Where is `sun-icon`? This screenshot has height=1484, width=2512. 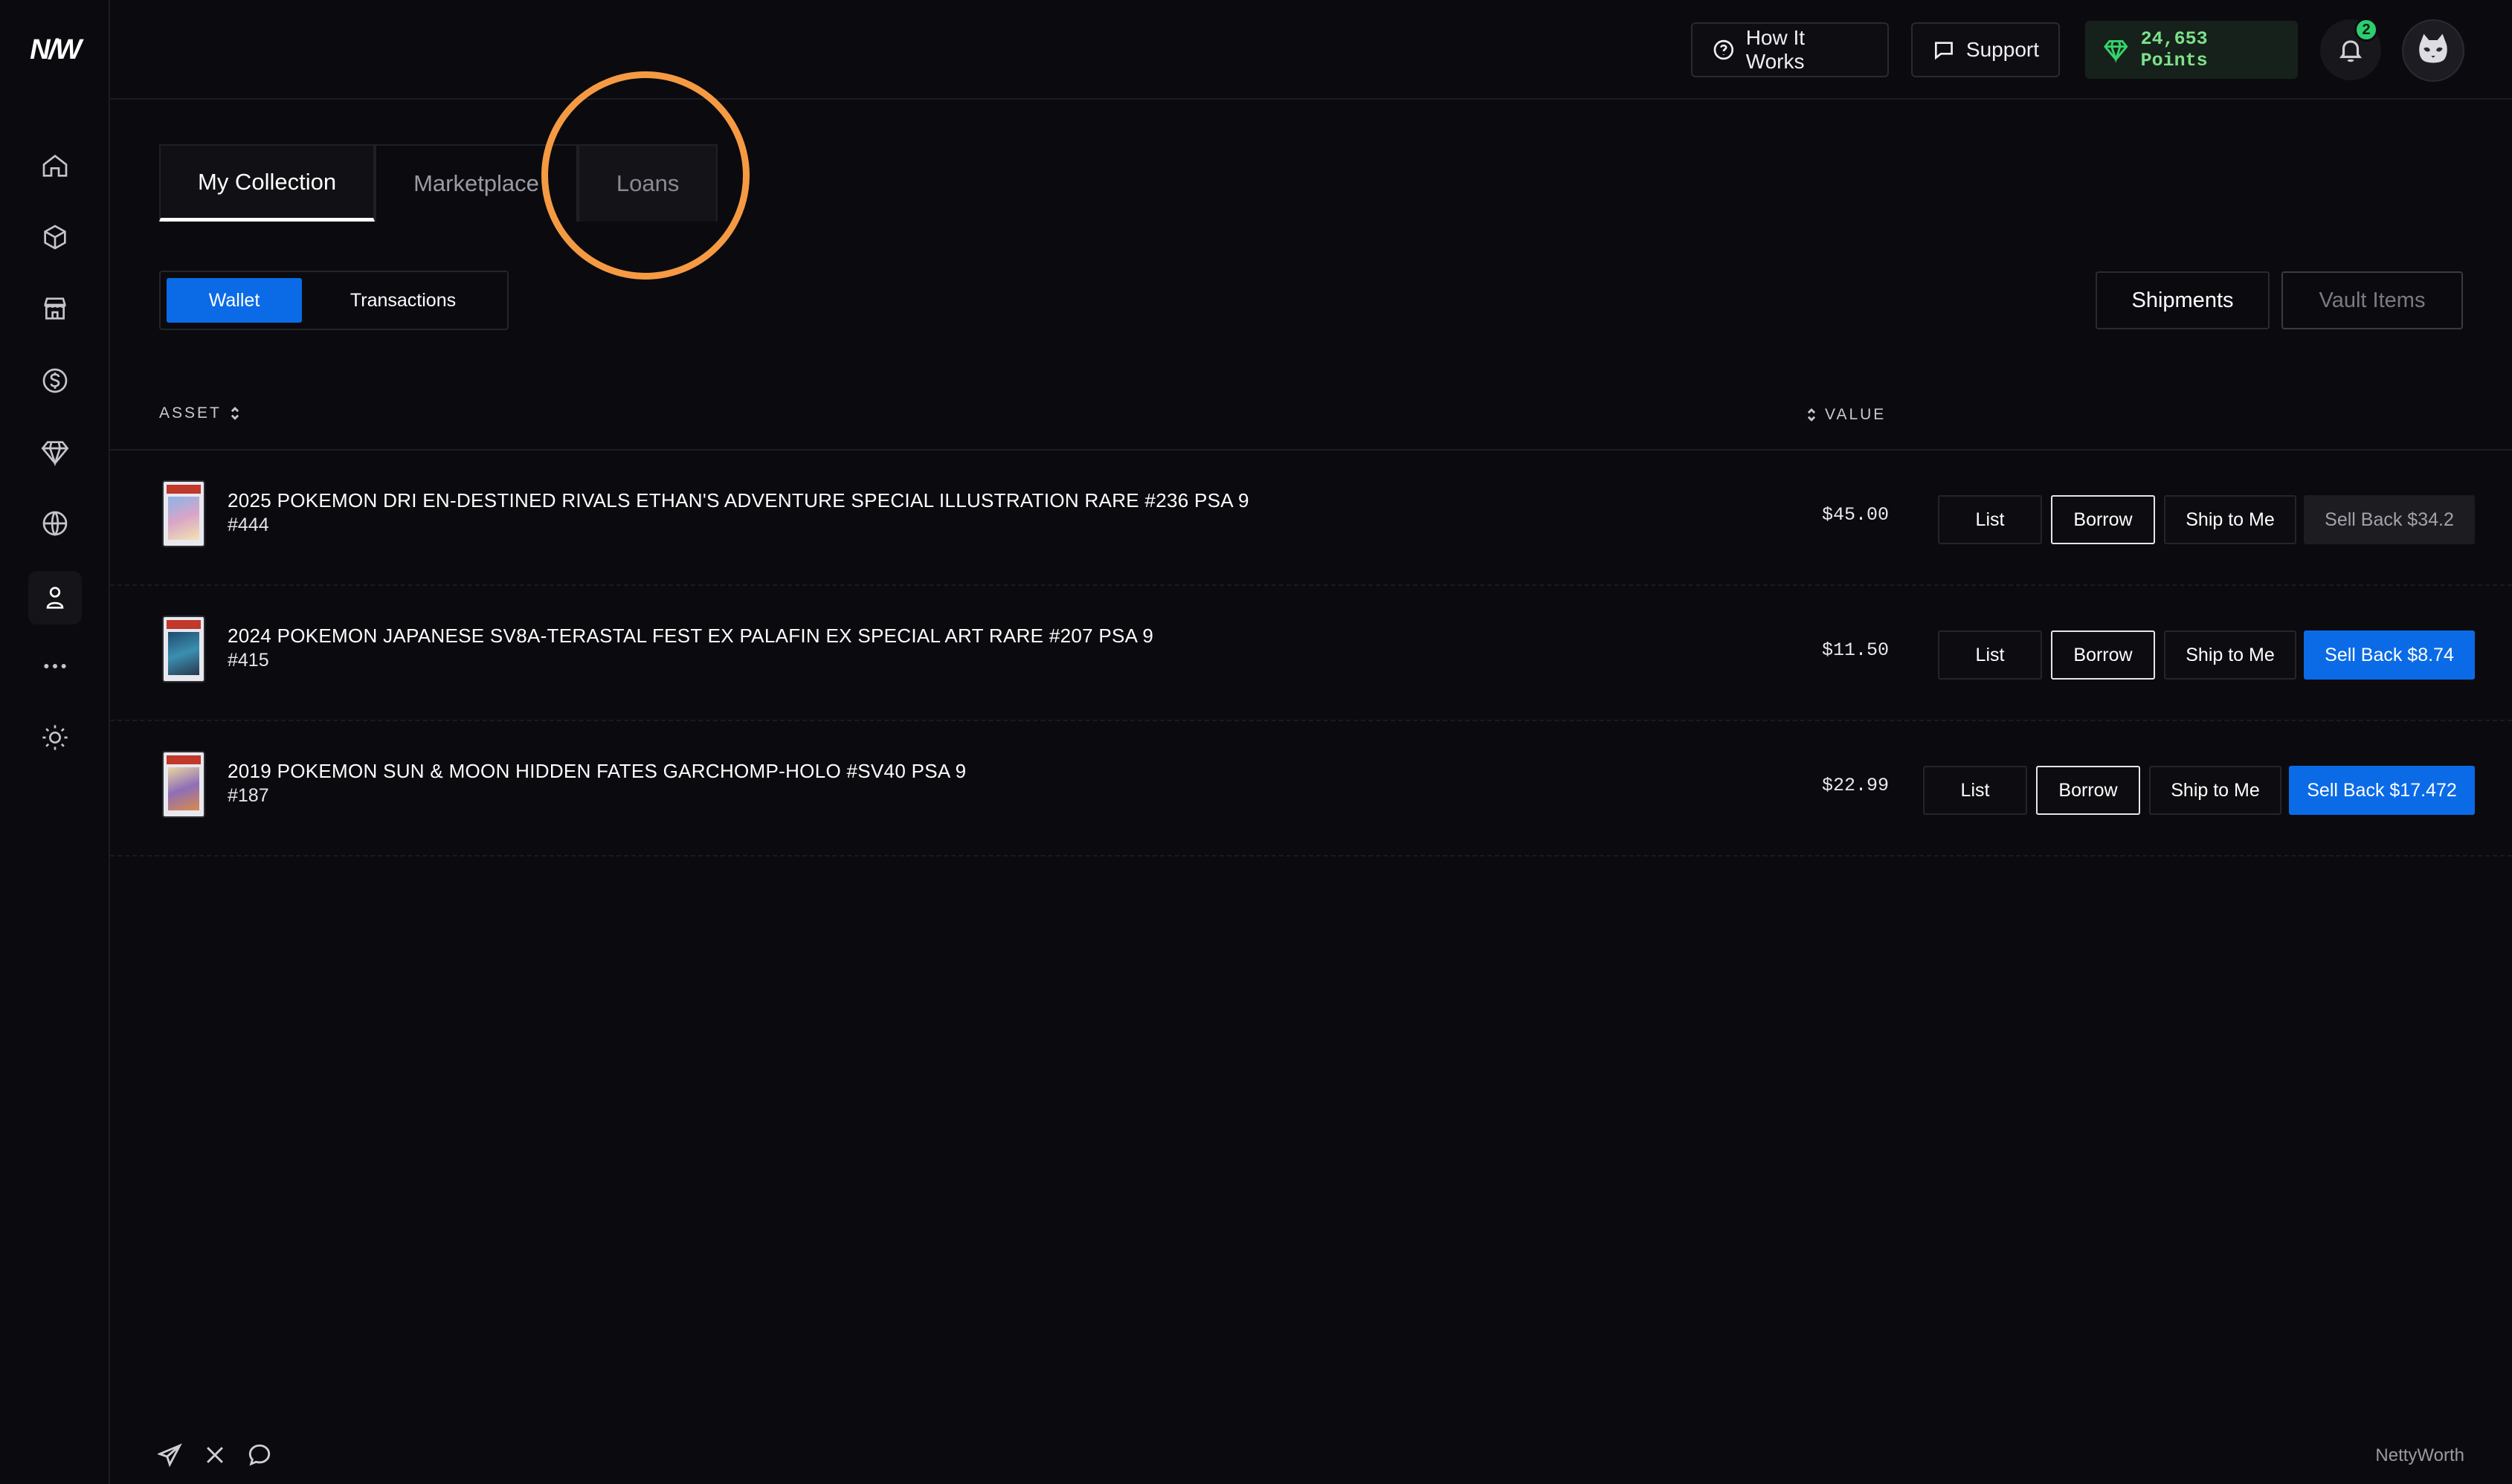 sun-icon is located at coordinates (55, 737).